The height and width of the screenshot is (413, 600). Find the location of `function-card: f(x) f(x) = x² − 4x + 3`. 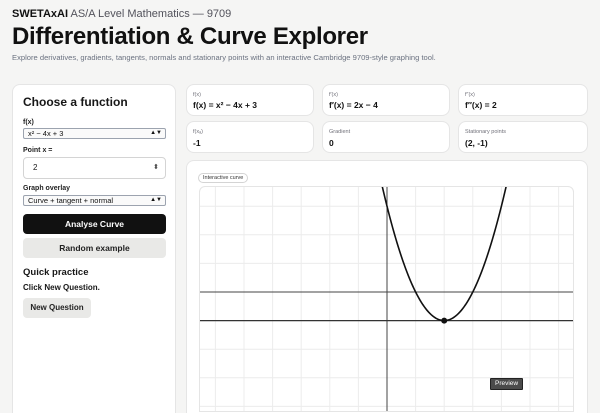

function-card: f(x) f(x) = x² − 4x + 3 is located at coordinates (250, 100).